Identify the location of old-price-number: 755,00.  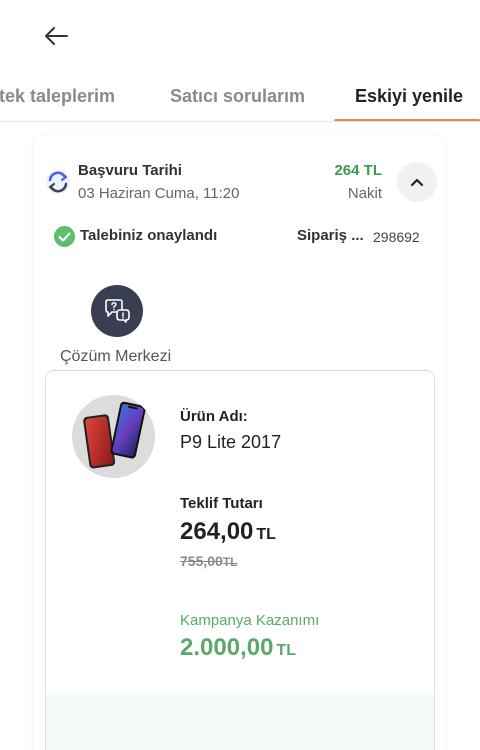
(201, 561).